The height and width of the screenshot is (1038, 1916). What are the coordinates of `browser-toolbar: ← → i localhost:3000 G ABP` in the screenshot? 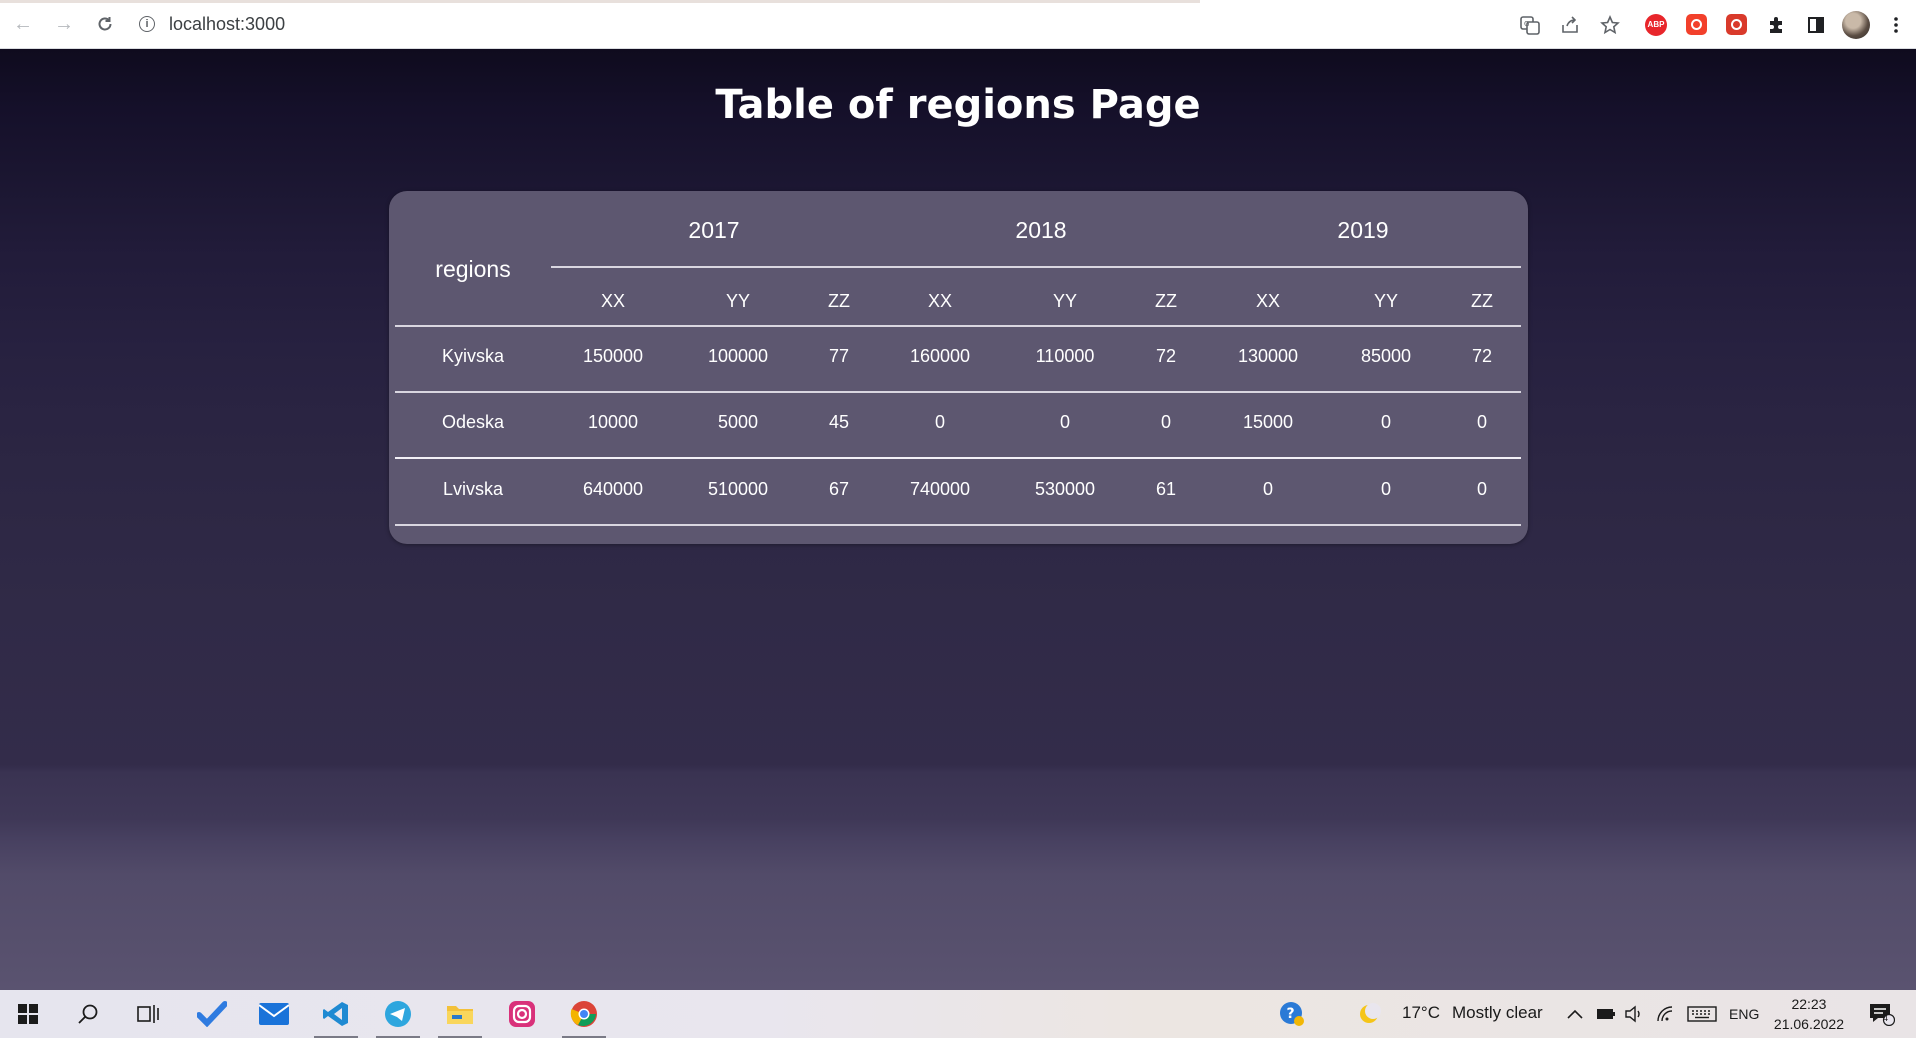 It's located at (958, 24).